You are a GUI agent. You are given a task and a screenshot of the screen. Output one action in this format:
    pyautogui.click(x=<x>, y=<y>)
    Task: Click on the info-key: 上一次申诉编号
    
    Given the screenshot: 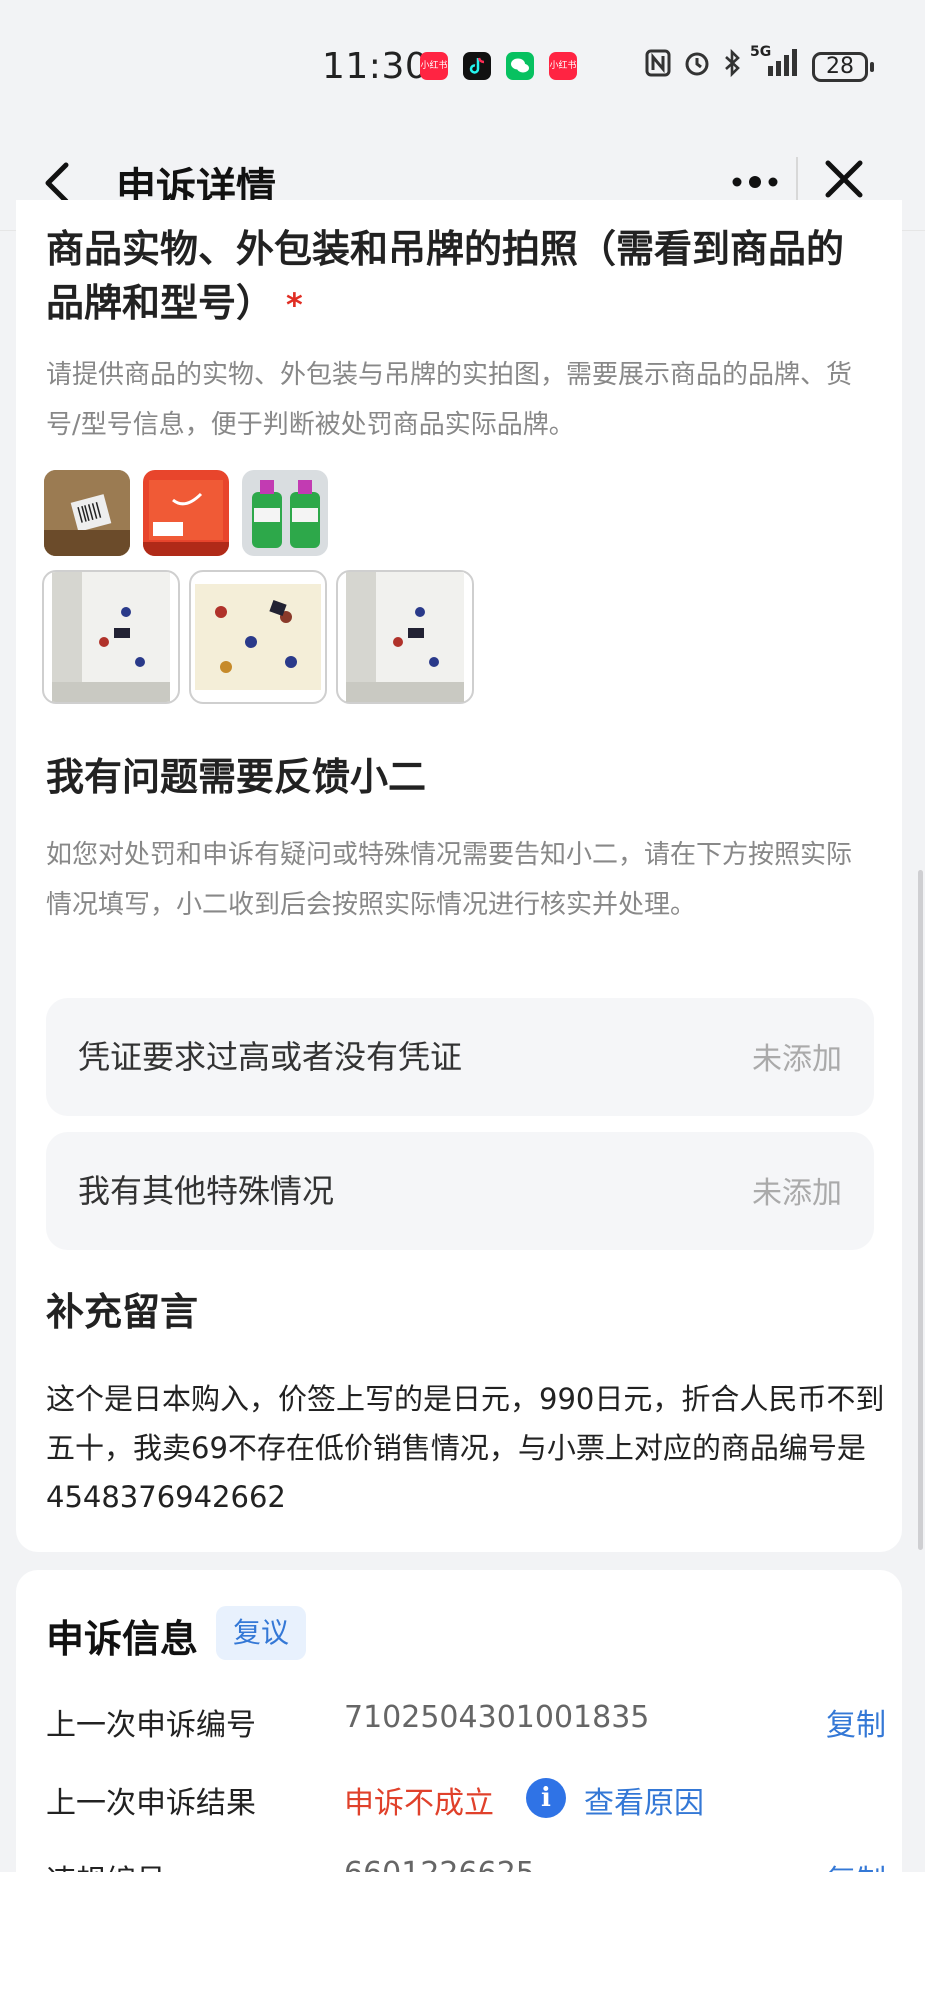 What is the action you would take?
    pyautogui.click(x=151, y=1725)
    